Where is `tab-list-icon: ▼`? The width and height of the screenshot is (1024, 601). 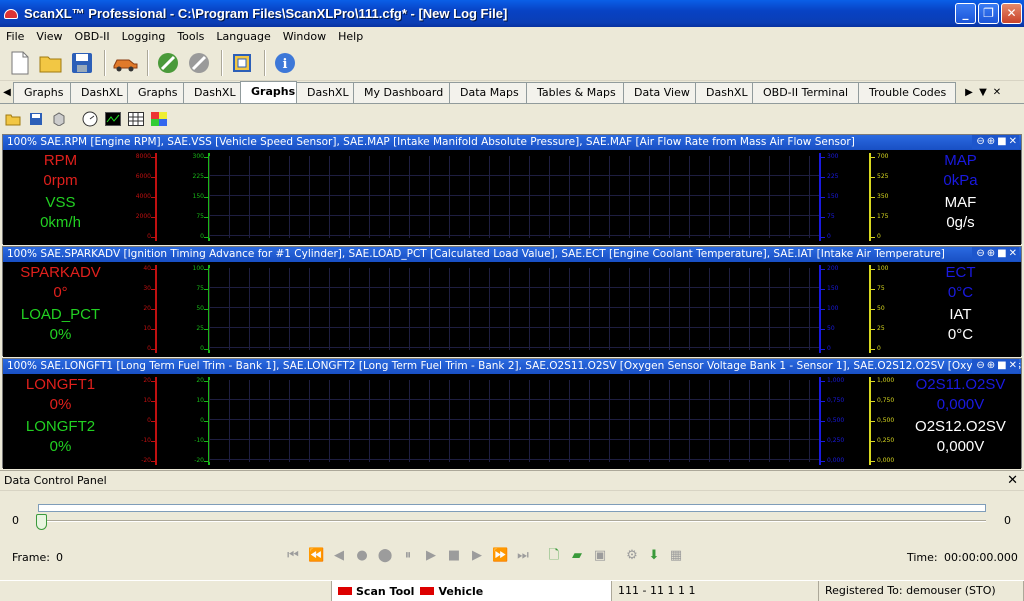
tab-list-icon: ▼ is located at coordinates (983, 93).